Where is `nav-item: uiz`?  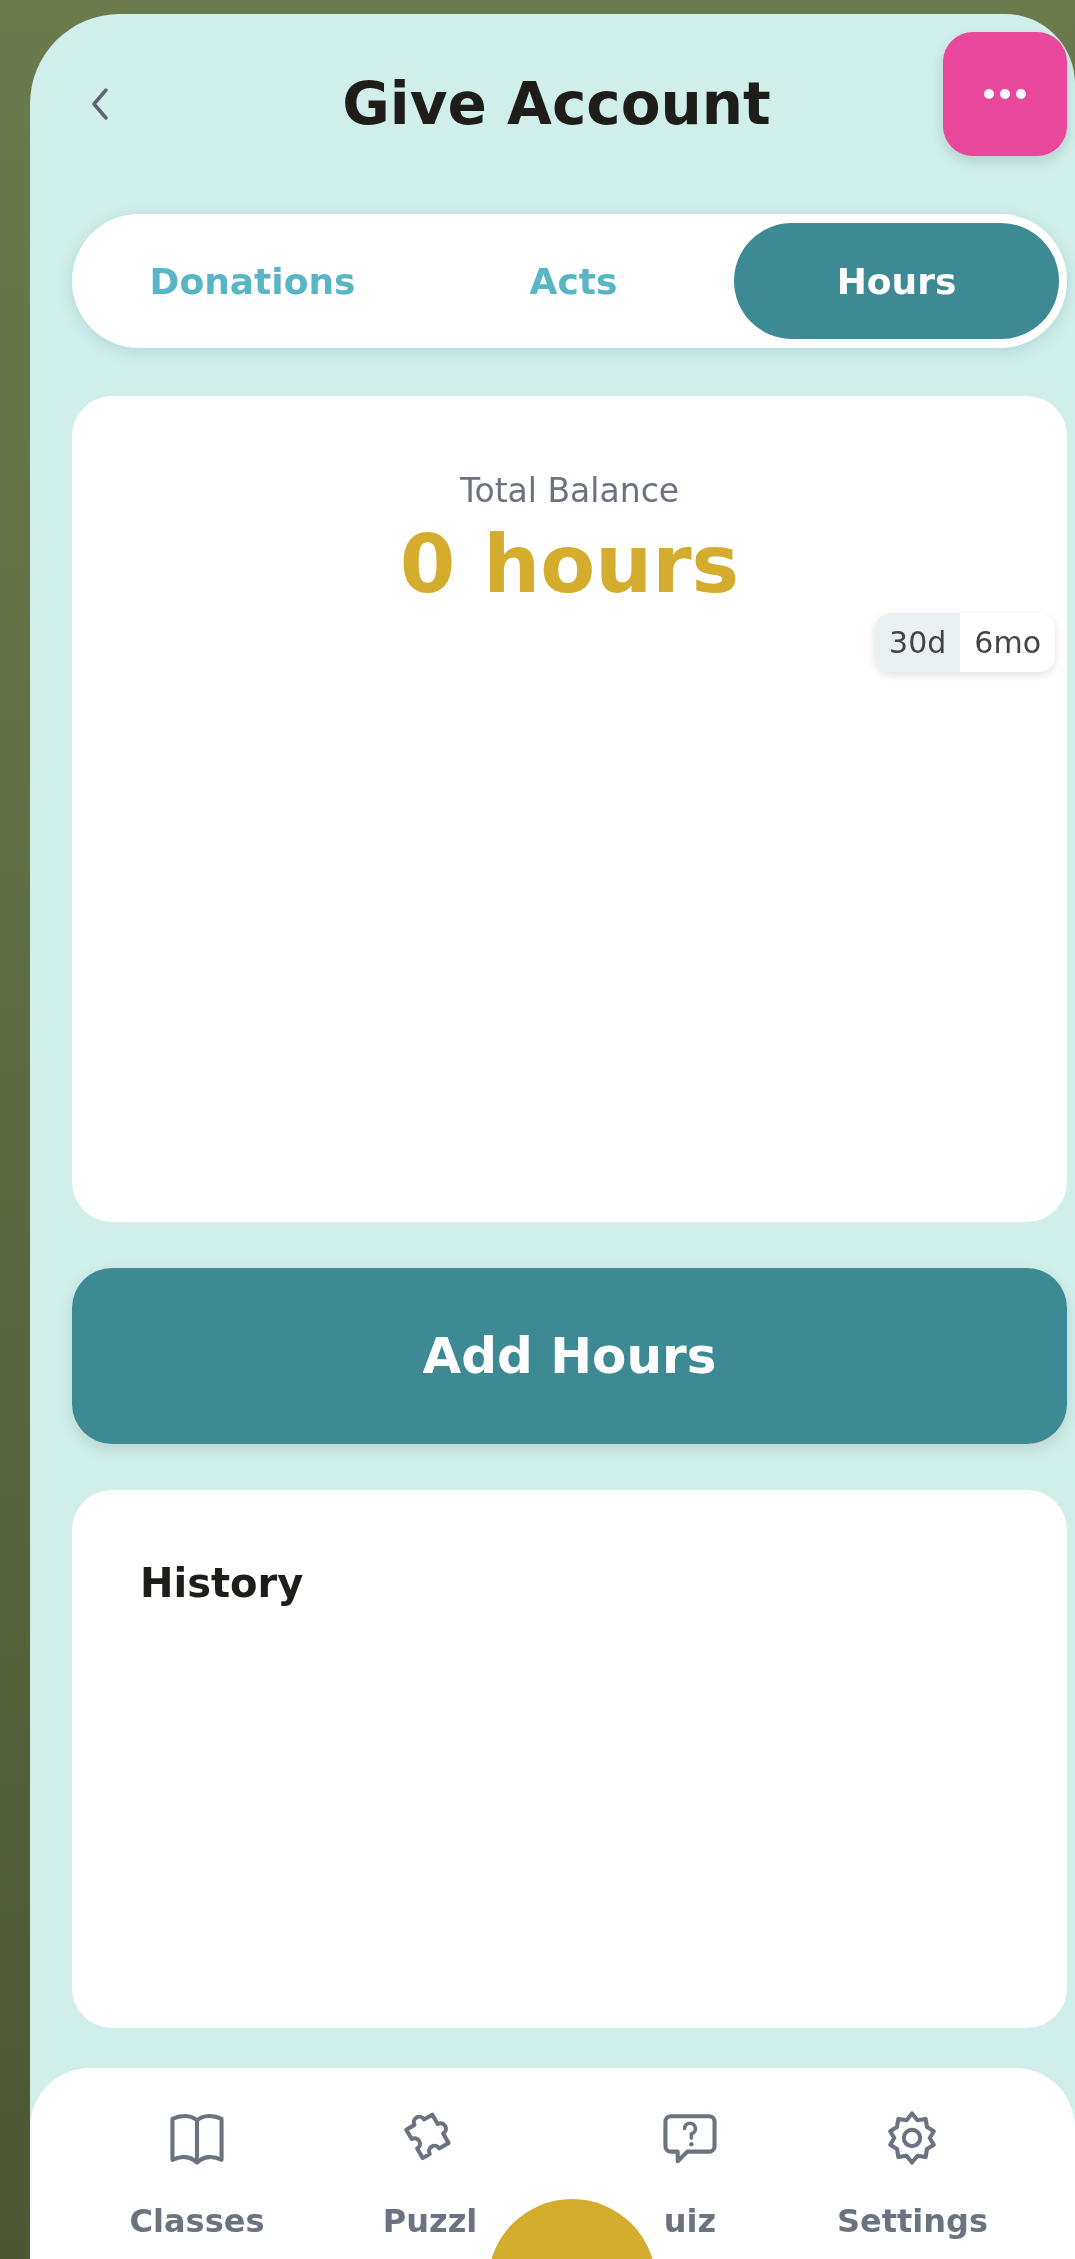 nav-item: uiz is located at coordinates (690, 2174).